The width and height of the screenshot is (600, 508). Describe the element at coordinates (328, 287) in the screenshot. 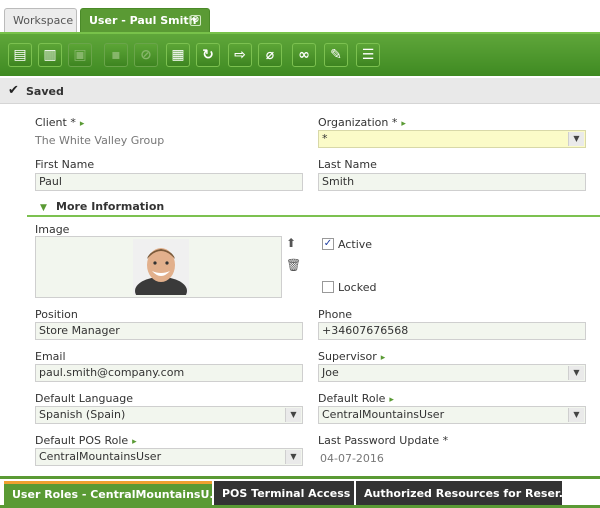

I see `locked-checkbox` at that location.